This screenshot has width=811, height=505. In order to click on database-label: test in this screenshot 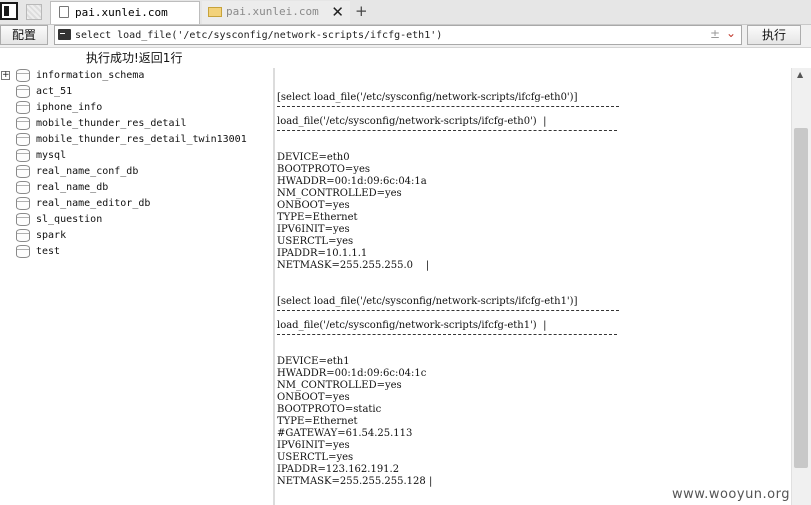, I will do `click(48, 251)`.